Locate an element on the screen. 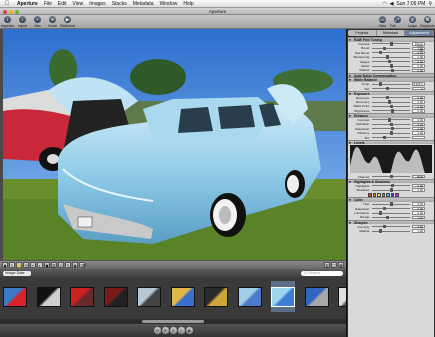  adjustment-value-field: Canon EOS 5D is located at coordinates (418, 47).